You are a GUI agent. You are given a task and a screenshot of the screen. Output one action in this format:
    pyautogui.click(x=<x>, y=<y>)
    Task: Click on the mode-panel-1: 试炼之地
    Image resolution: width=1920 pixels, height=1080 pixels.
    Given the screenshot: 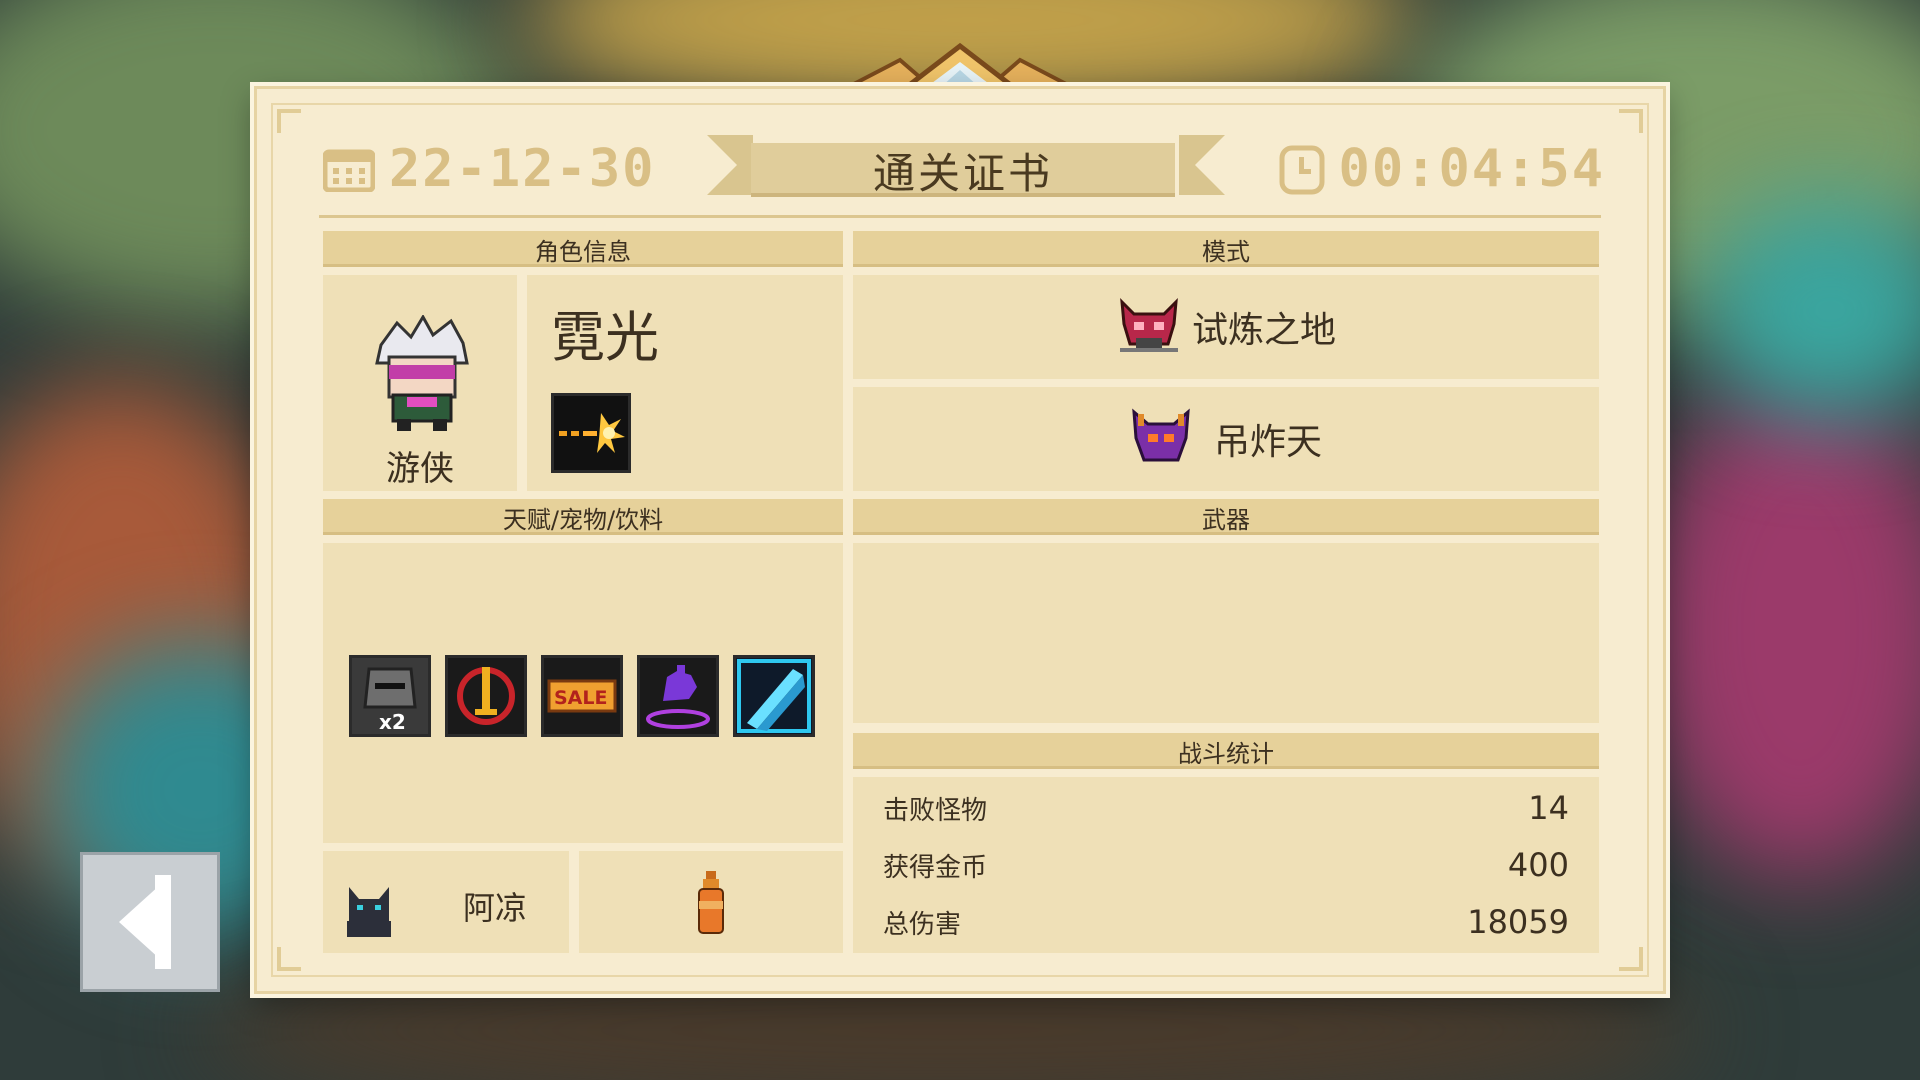 What is the action you would take?
    pyautogui.click(x=1226, y=327)
    